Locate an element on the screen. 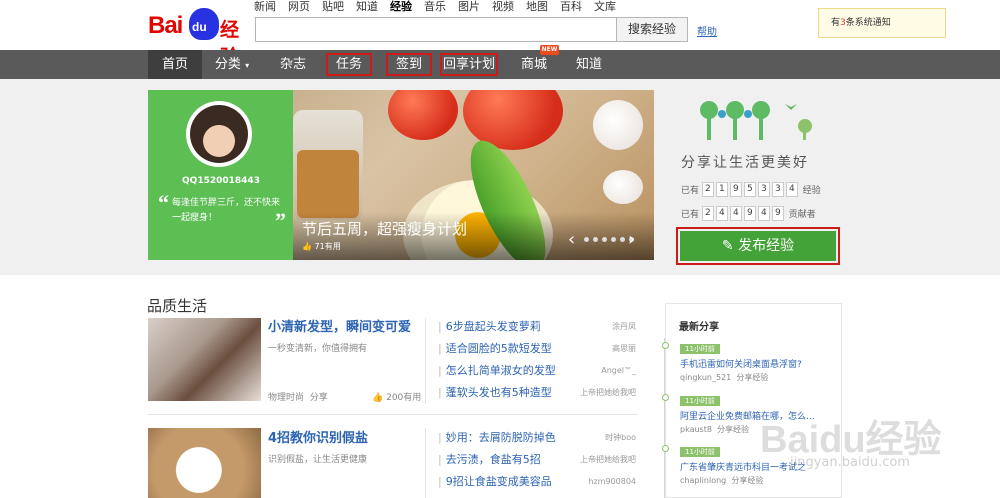 The width and height of the screenshot is (1000, 498). paw-icon: du is located at coordinates (204, 24).